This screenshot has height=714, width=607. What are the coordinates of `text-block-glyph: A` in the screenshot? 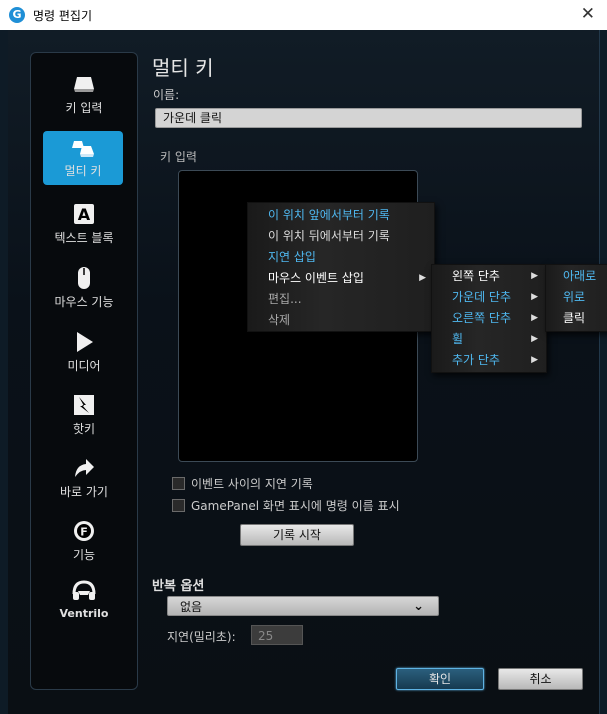 It's located at (84, 214).